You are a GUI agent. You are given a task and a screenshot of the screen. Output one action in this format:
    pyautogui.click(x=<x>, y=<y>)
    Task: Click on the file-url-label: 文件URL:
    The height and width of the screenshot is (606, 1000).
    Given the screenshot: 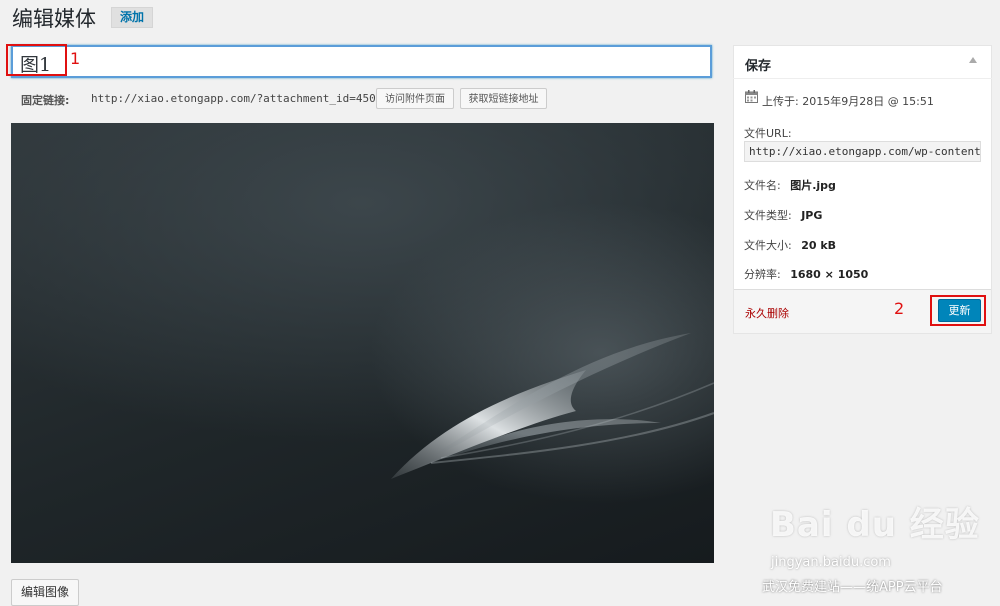 What is the action you would take?
    pyautogui.click(x=768, y=133)
    